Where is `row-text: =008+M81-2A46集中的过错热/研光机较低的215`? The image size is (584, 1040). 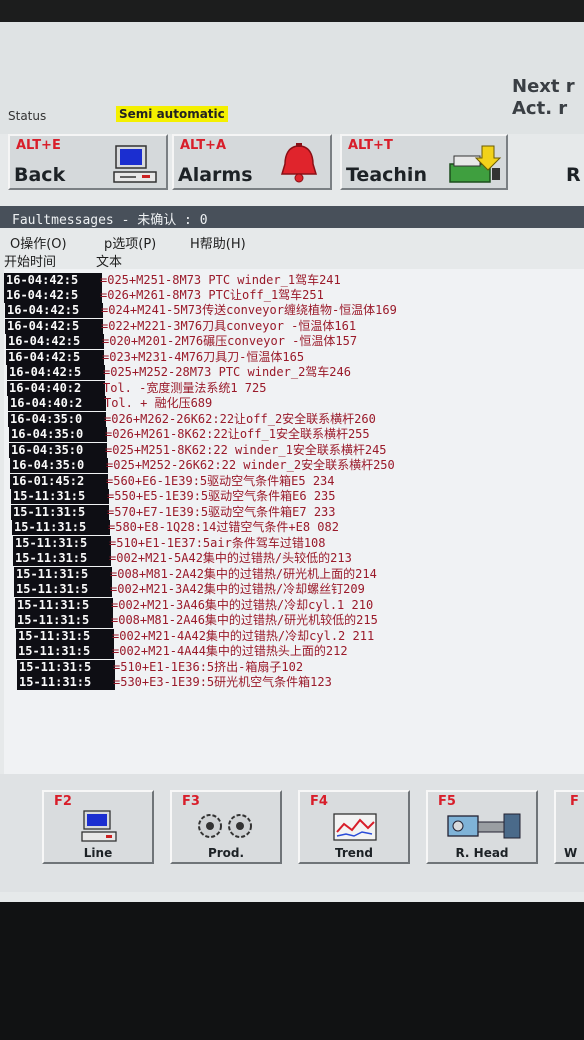
row-text: =008+M81-2A46集中的过错热/研光机较低的215 is located at coordinates (244, 620).